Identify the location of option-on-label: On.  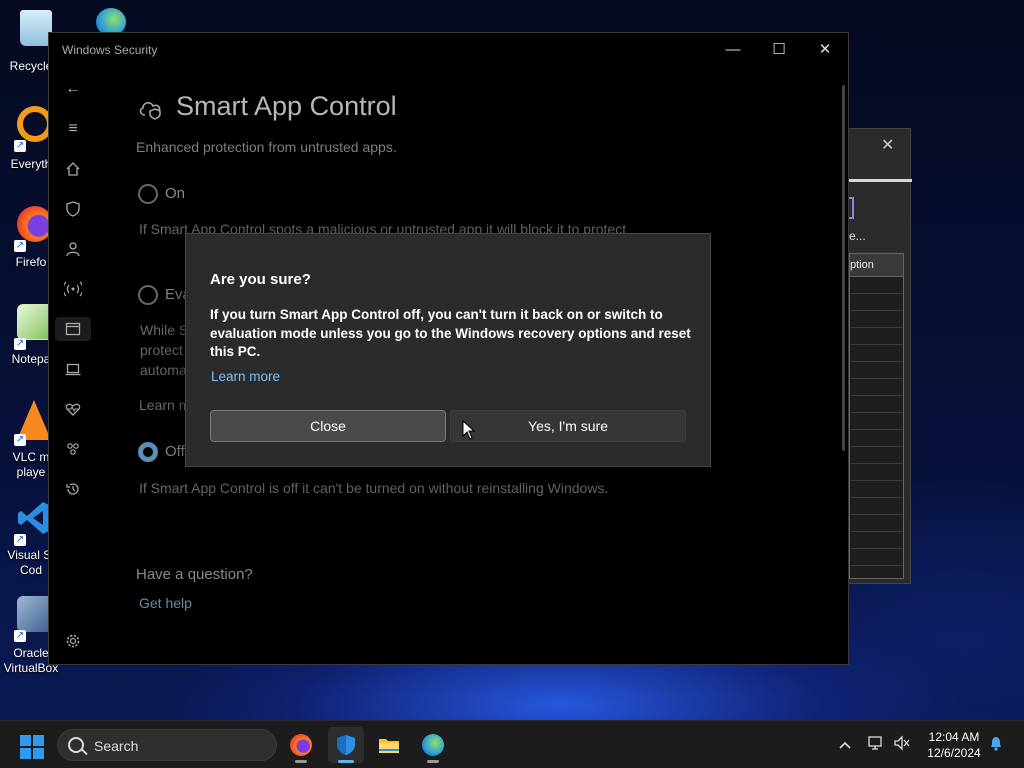
(175, 193).